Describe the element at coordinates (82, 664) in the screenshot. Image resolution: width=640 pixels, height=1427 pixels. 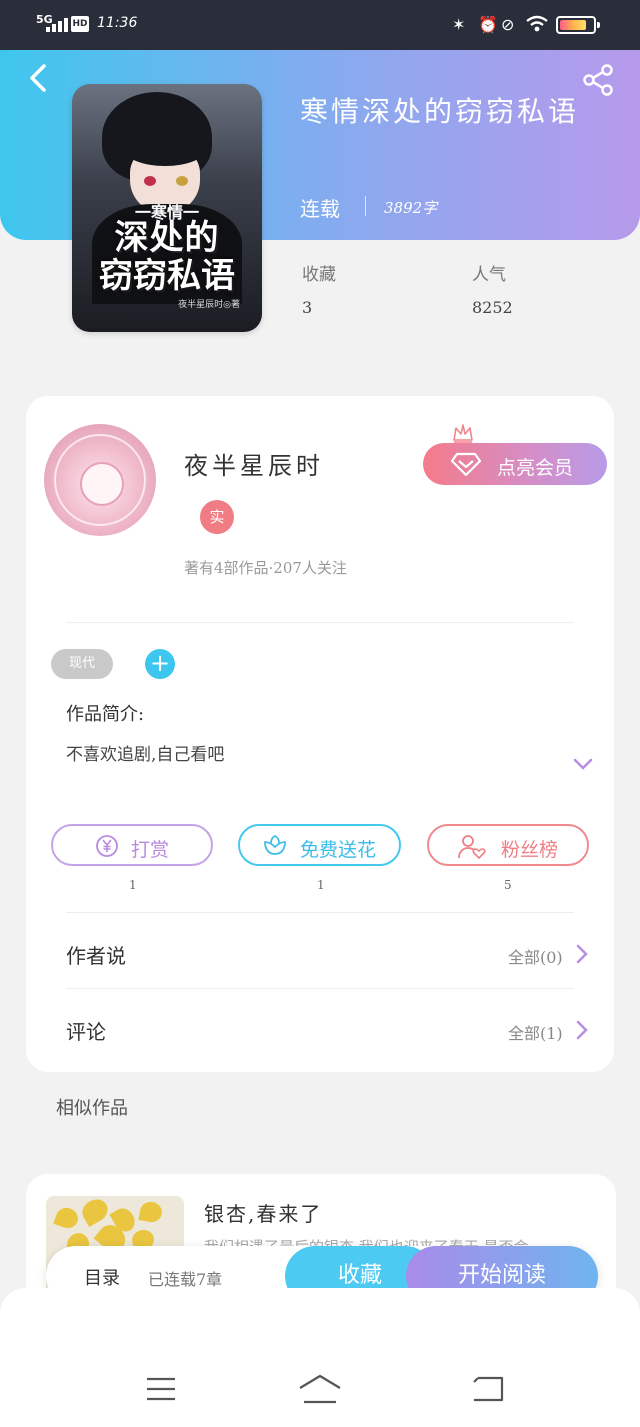
I see `genre-tag: 现代` at that location.